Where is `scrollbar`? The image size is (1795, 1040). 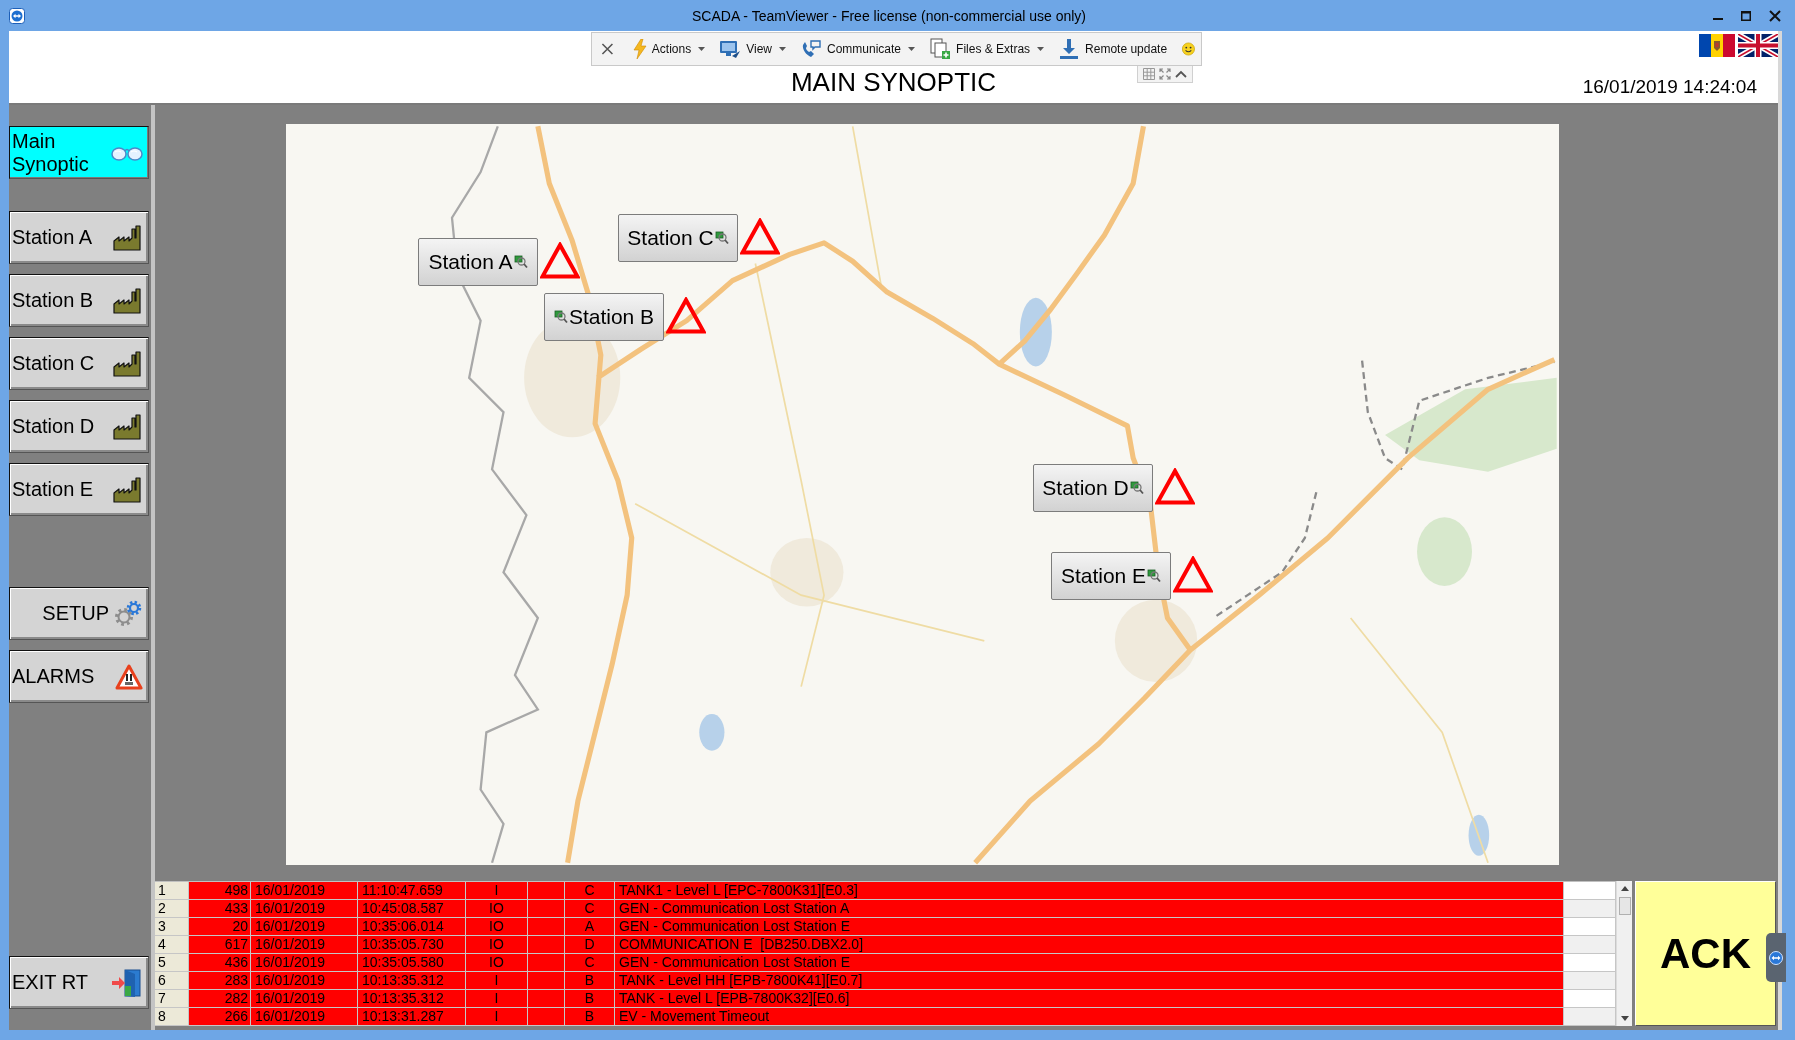 scrollbar is located at coordinates (1624, 953).